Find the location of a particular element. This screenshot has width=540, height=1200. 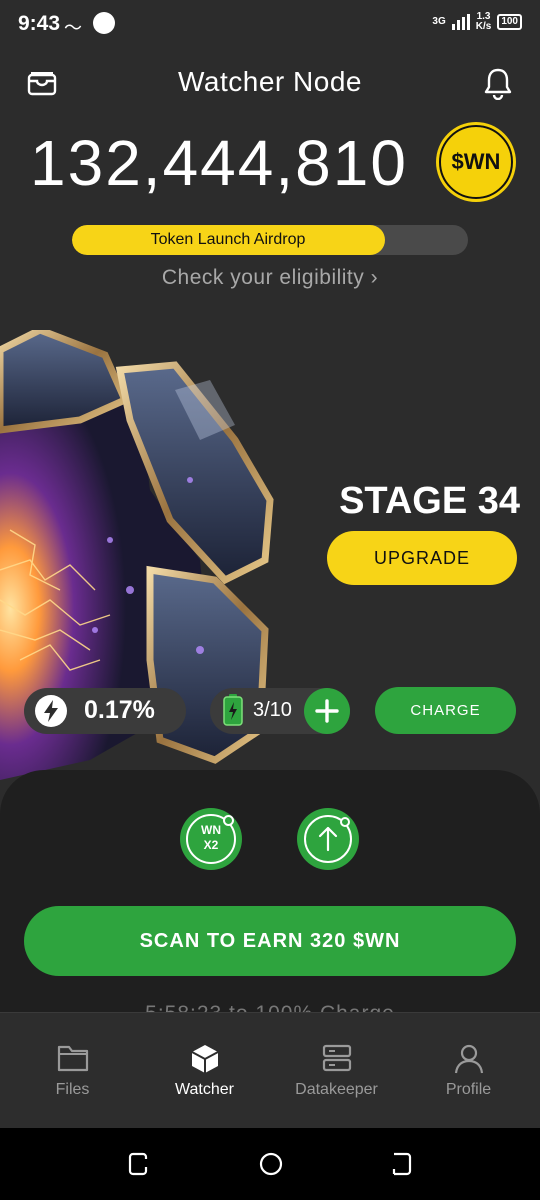

cube-icon is located at coordinates (205, 1059).